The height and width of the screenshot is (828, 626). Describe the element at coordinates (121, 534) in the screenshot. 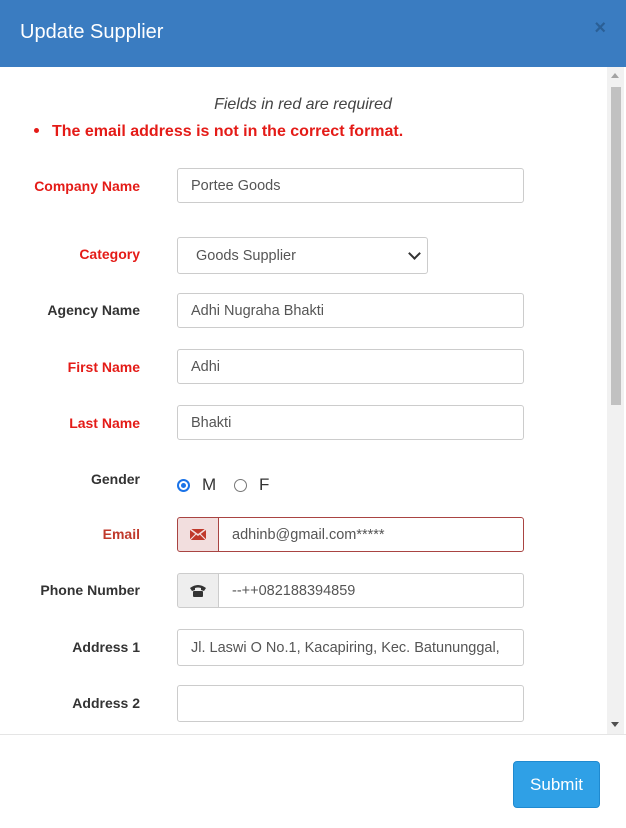

I see `email-label: Email` at that location.